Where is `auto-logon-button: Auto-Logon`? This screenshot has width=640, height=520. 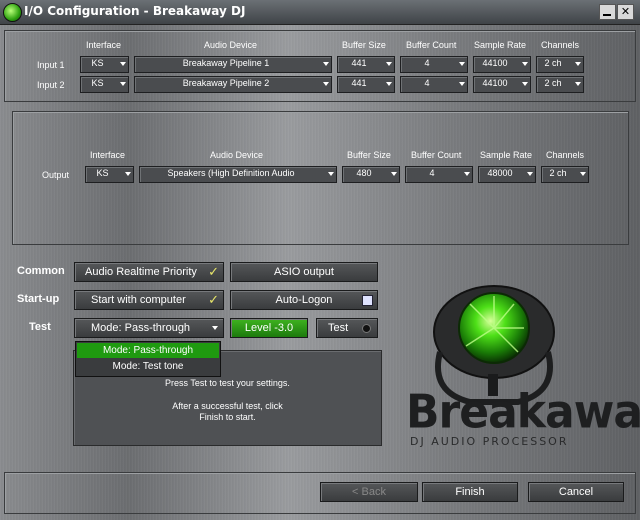
auto-logon-button: Auto-Logon is located at coordinates (304, 300).